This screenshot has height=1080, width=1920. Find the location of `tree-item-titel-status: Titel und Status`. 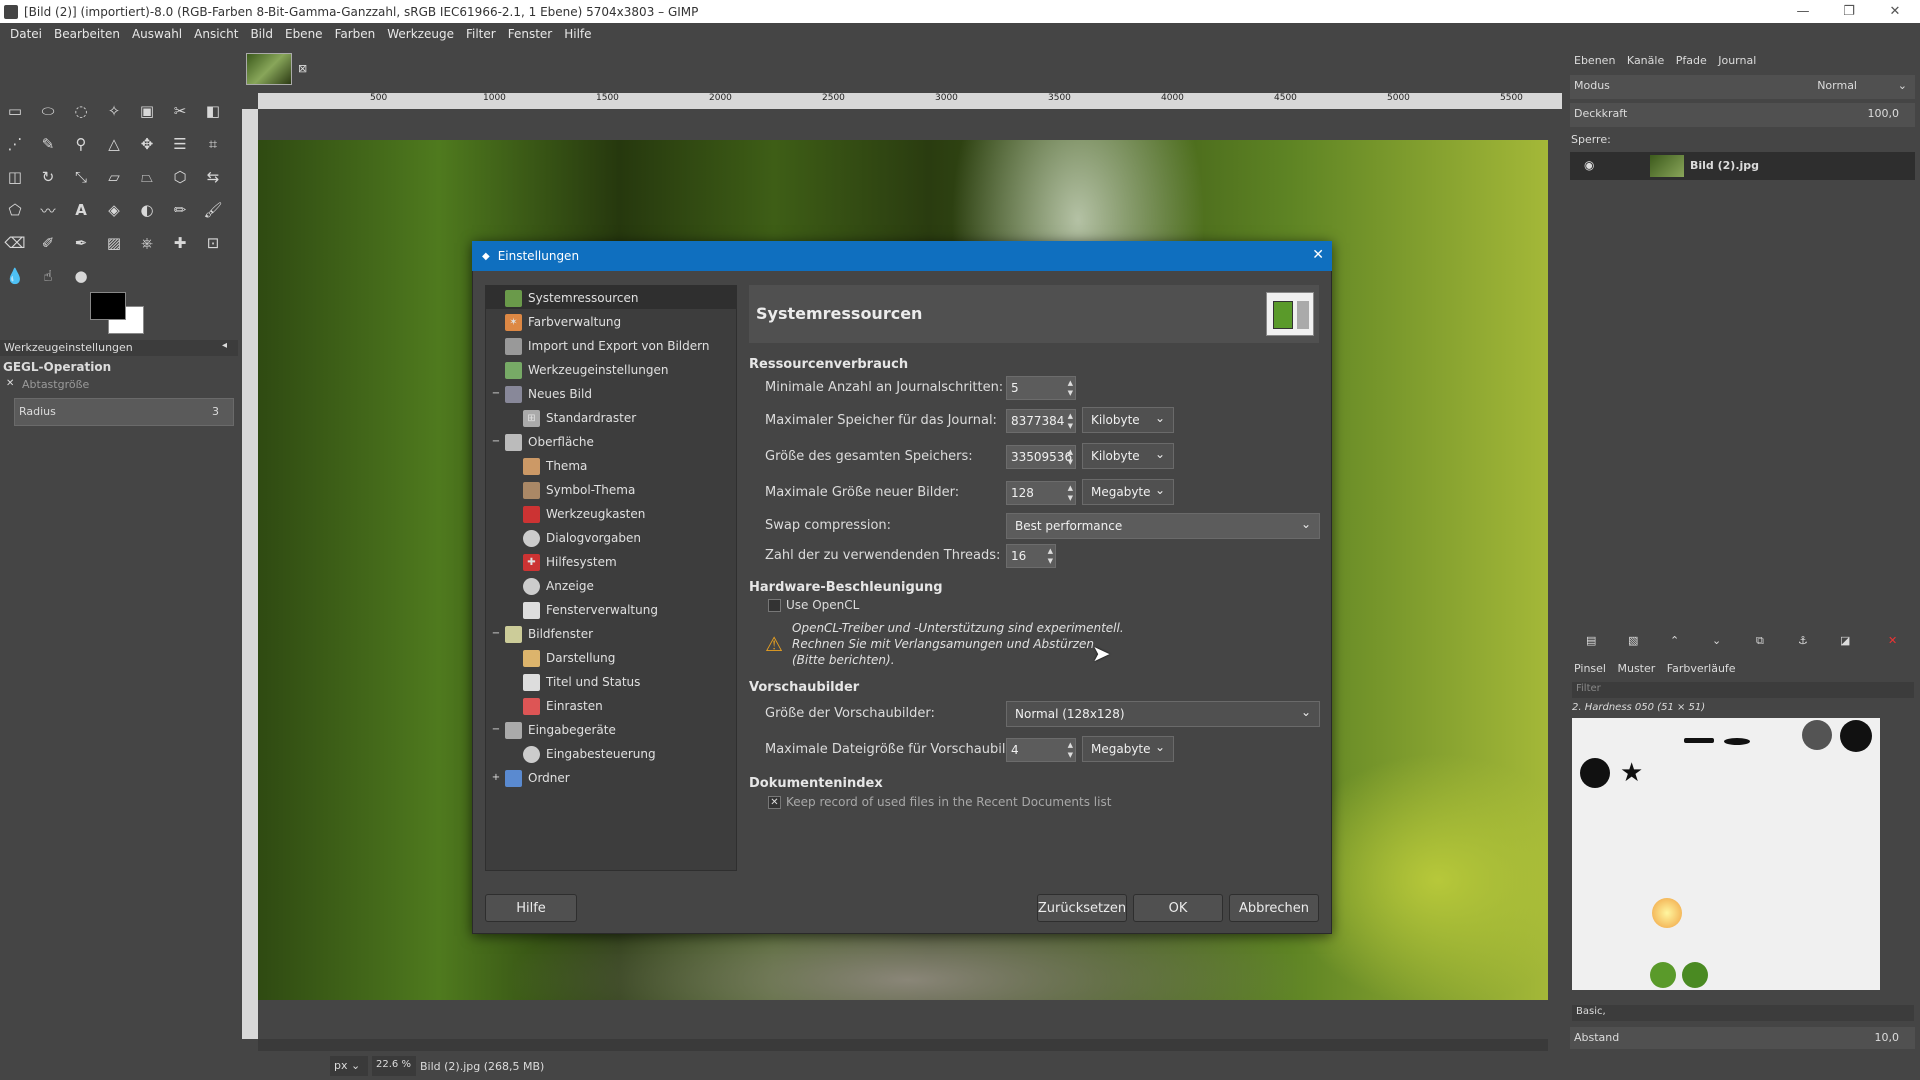

tree-item-titel-status: Titel und Status is located at coordinates (581, 682).